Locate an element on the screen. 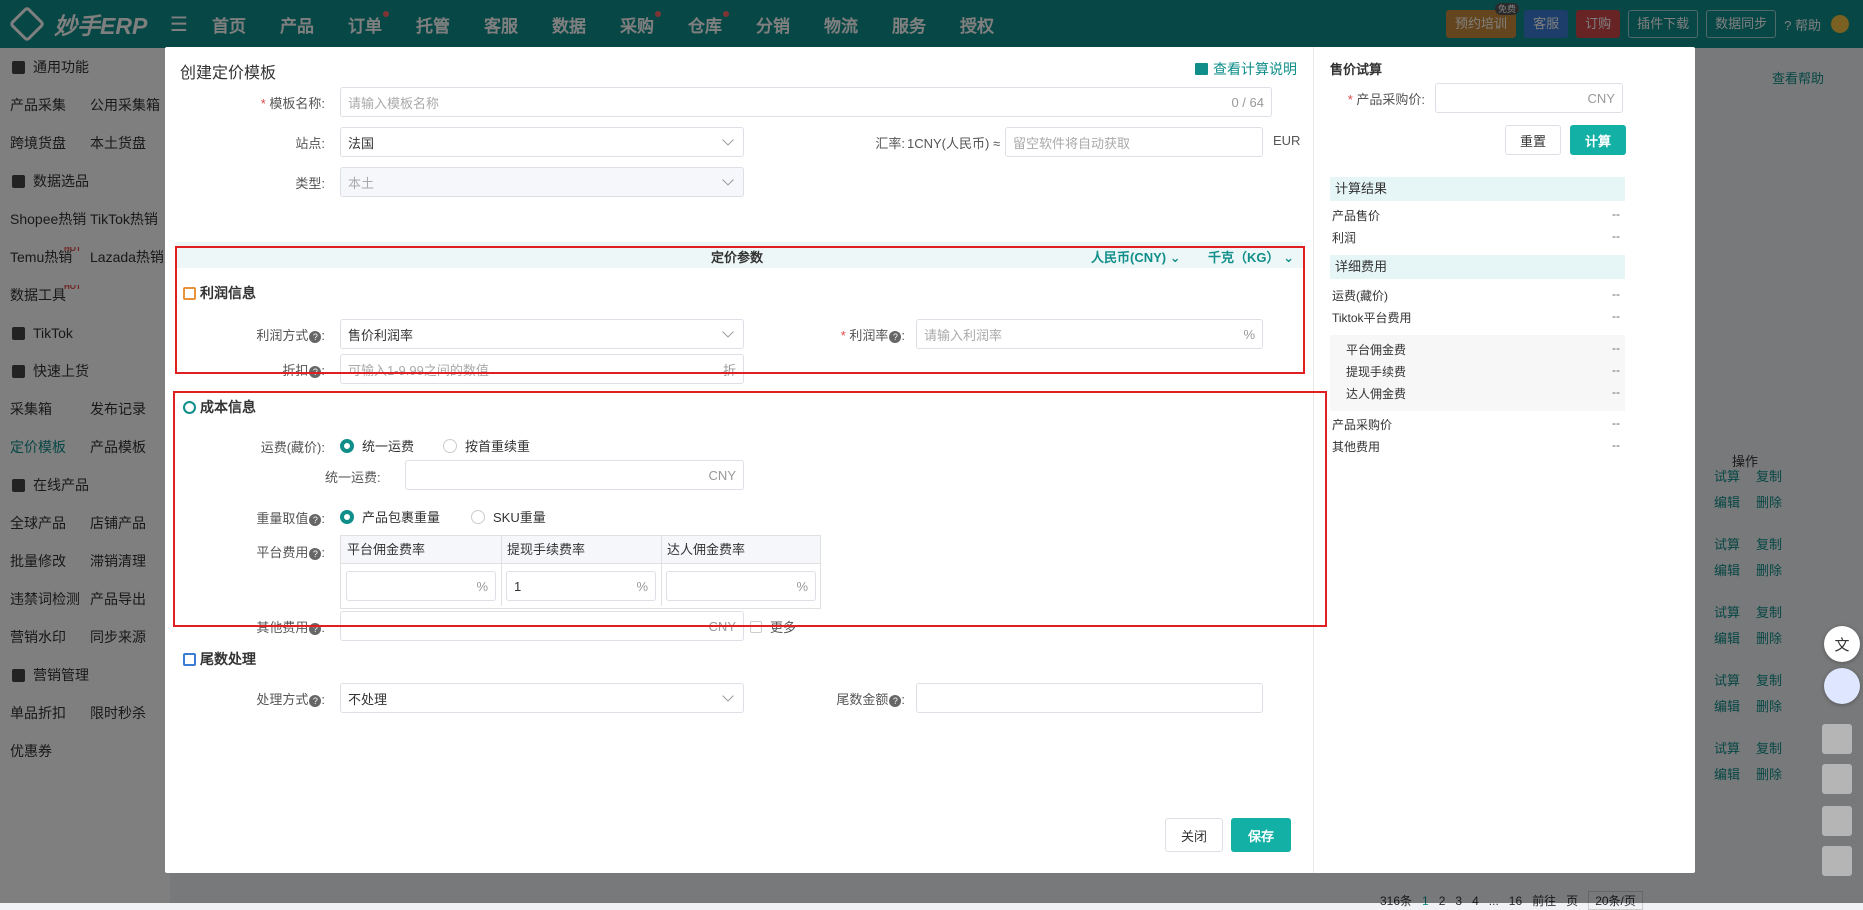 The width and height of the screenshot is (1863, 910). type-label: 类型: is located at coordinates (310, 183).